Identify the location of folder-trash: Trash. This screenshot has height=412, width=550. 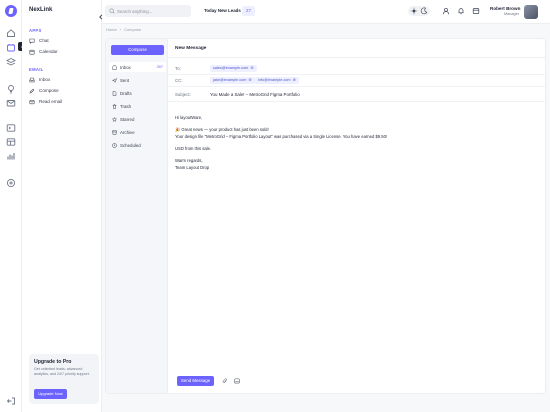
(137, 106).